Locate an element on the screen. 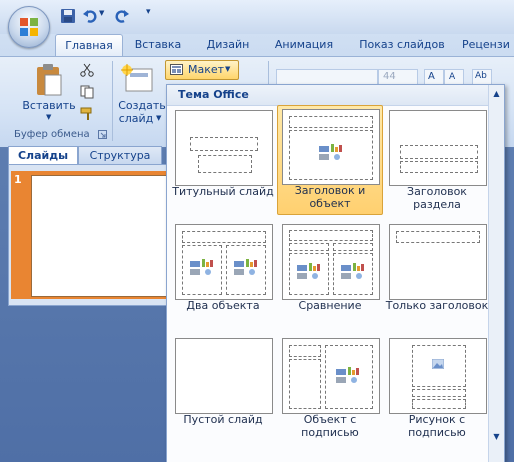 This screenshot has height=462, width=514. layout-button: Макет ▼ is located at coordinates (202, 70).